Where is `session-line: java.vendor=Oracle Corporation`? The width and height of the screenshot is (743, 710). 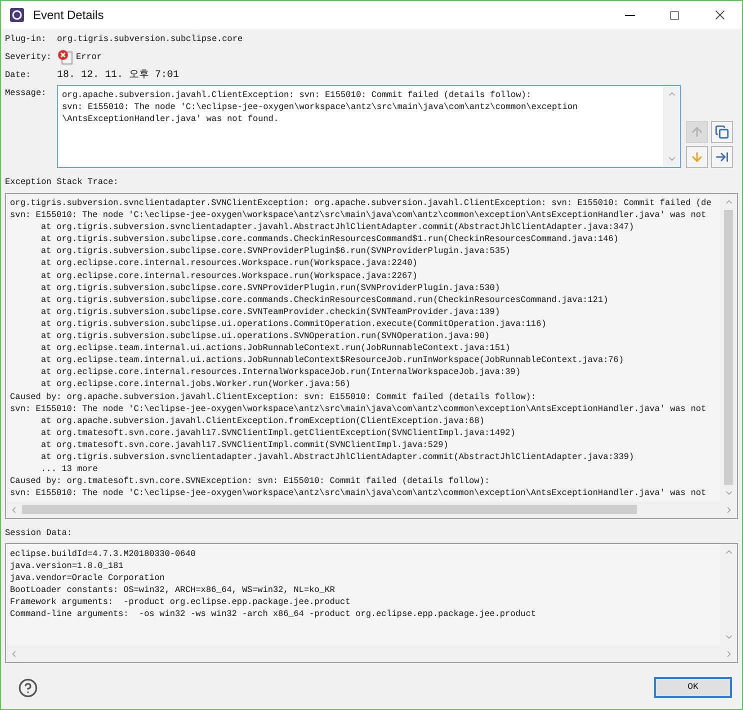
session-line: java.vendor=Oracle Corporation is located at coordinates (87, 578).